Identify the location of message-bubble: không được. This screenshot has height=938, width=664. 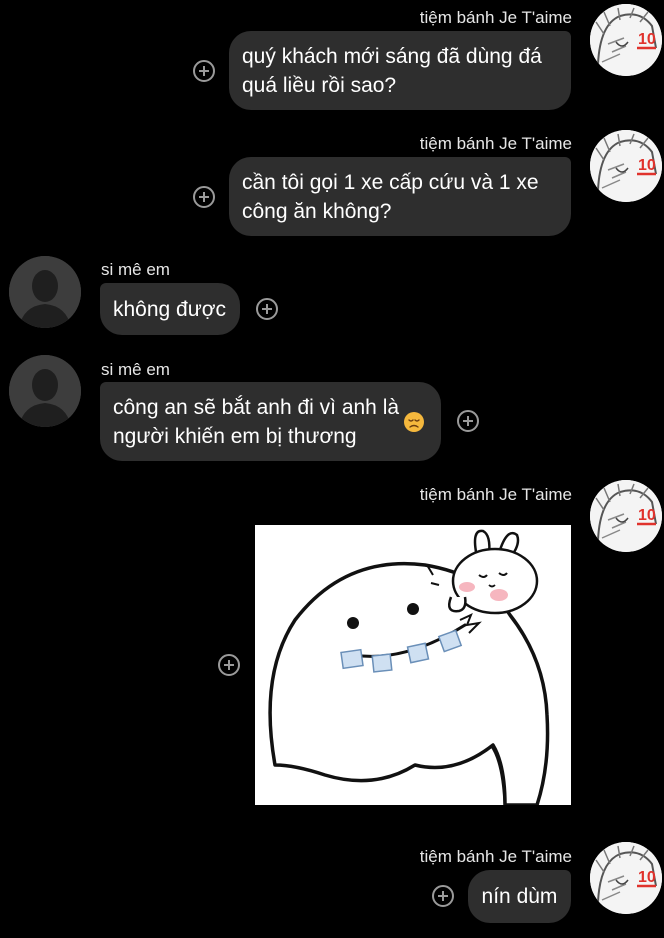
(170, 309).